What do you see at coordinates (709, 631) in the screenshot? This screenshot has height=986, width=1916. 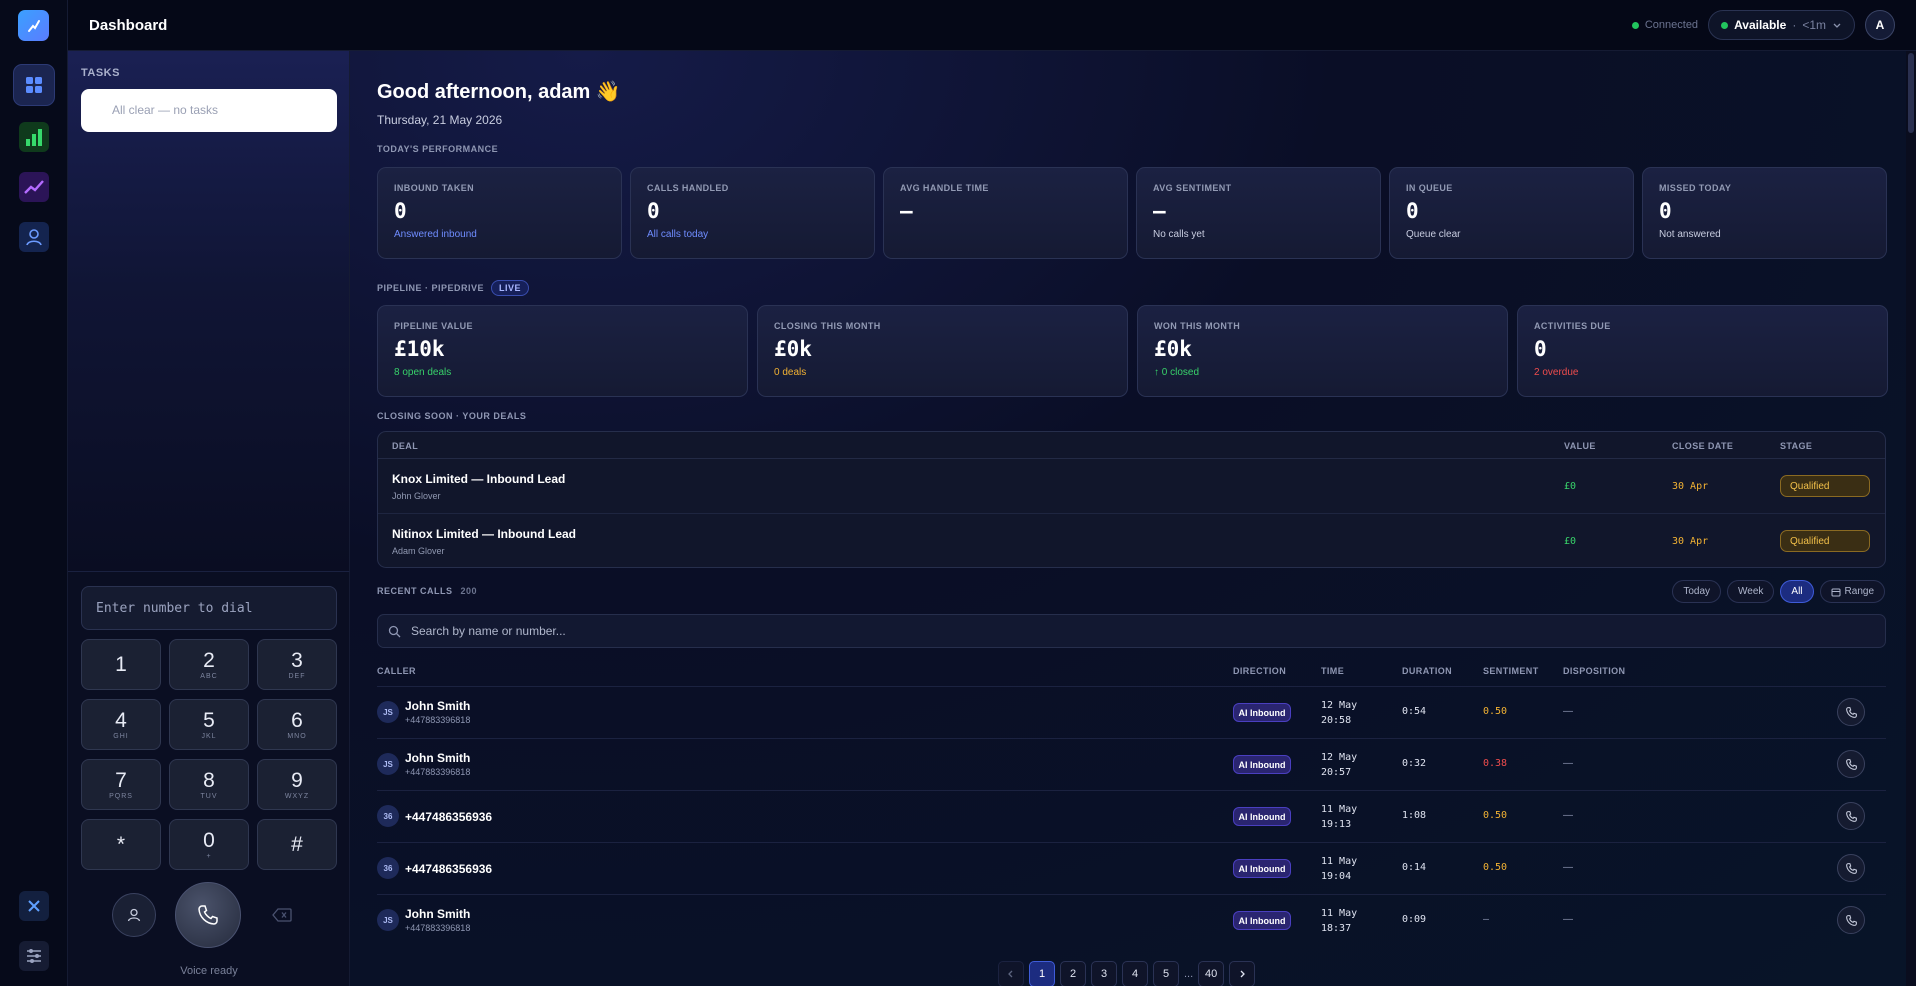 I see `calls-search-input` at bounding box center [709, 631].